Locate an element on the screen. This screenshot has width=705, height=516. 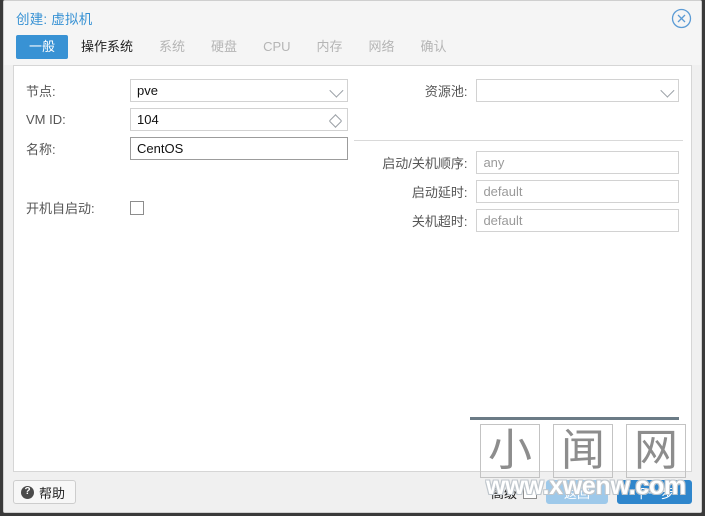
field-start-at-boot: 开机自启动: is located at coordinates (187, 207).